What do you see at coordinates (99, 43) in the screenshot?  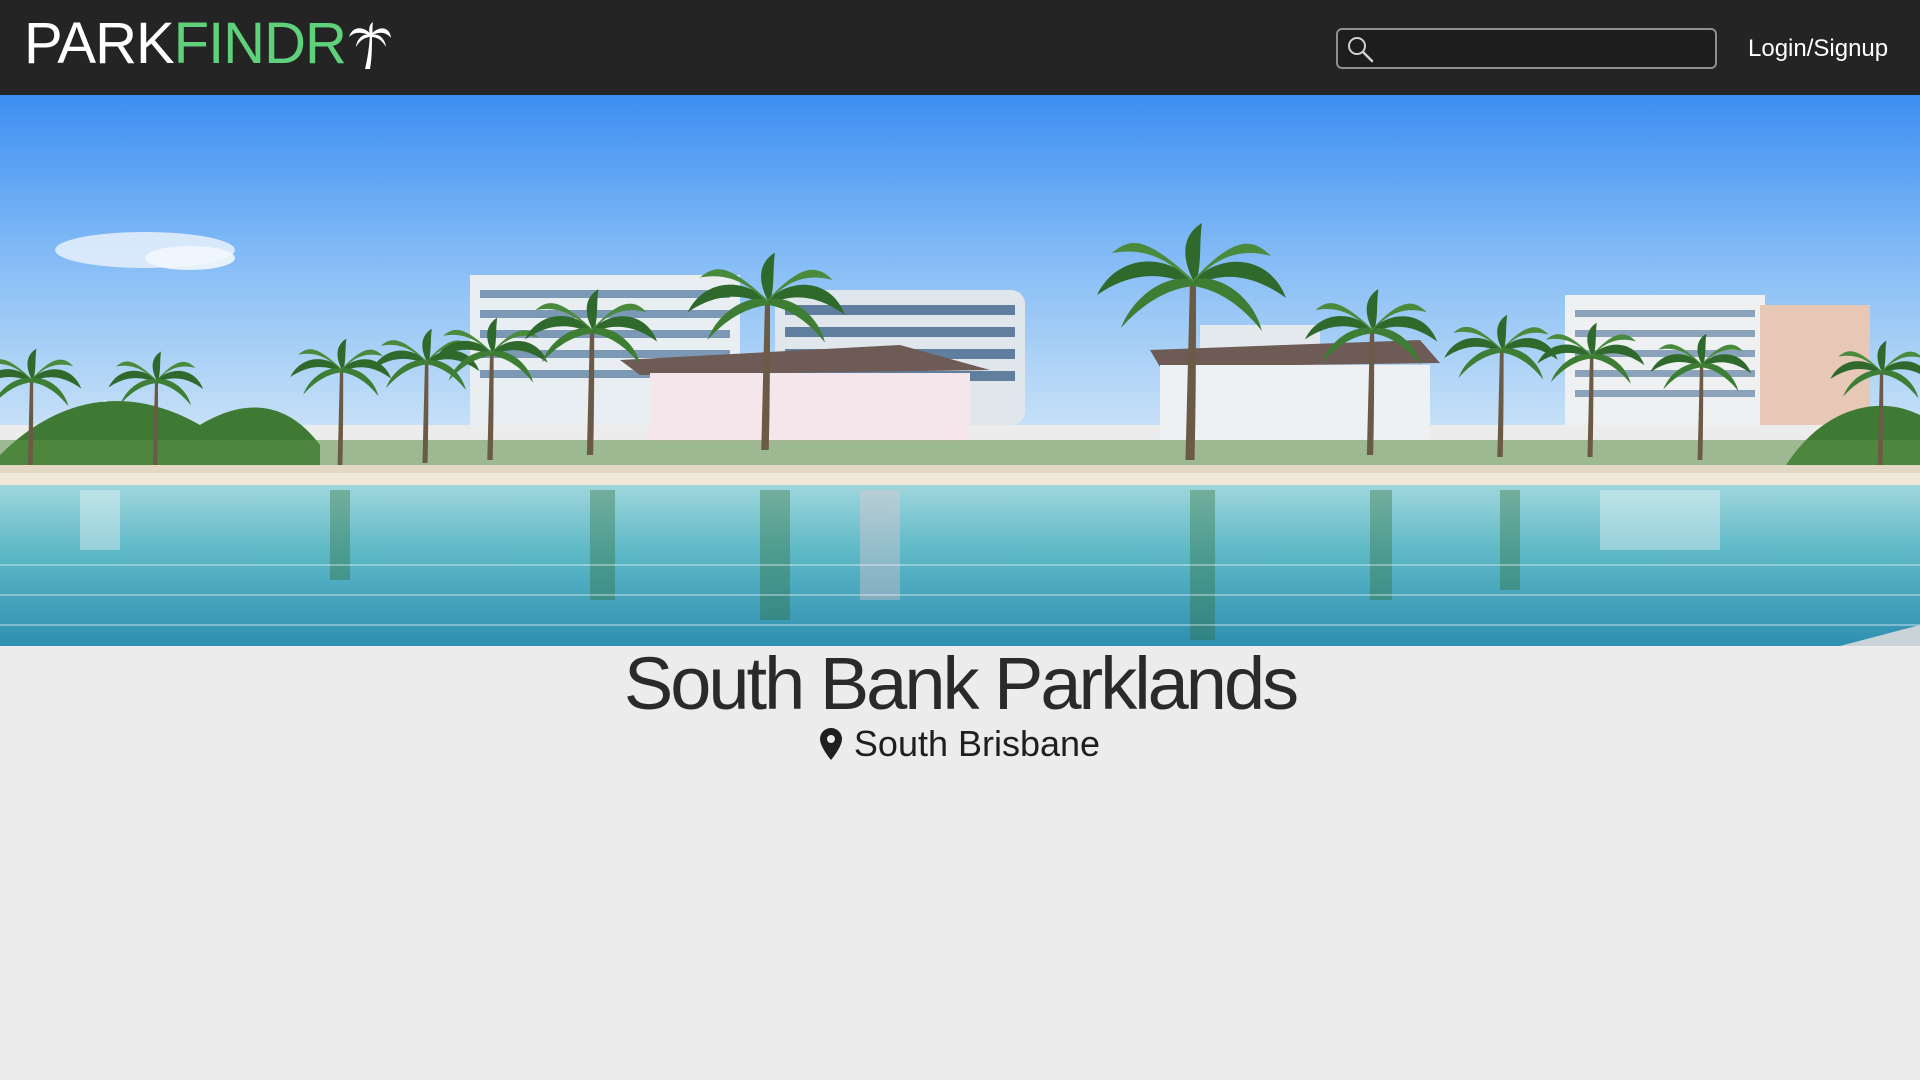 I see `logo-text-park: PARK` at bounding box center [99, 43].